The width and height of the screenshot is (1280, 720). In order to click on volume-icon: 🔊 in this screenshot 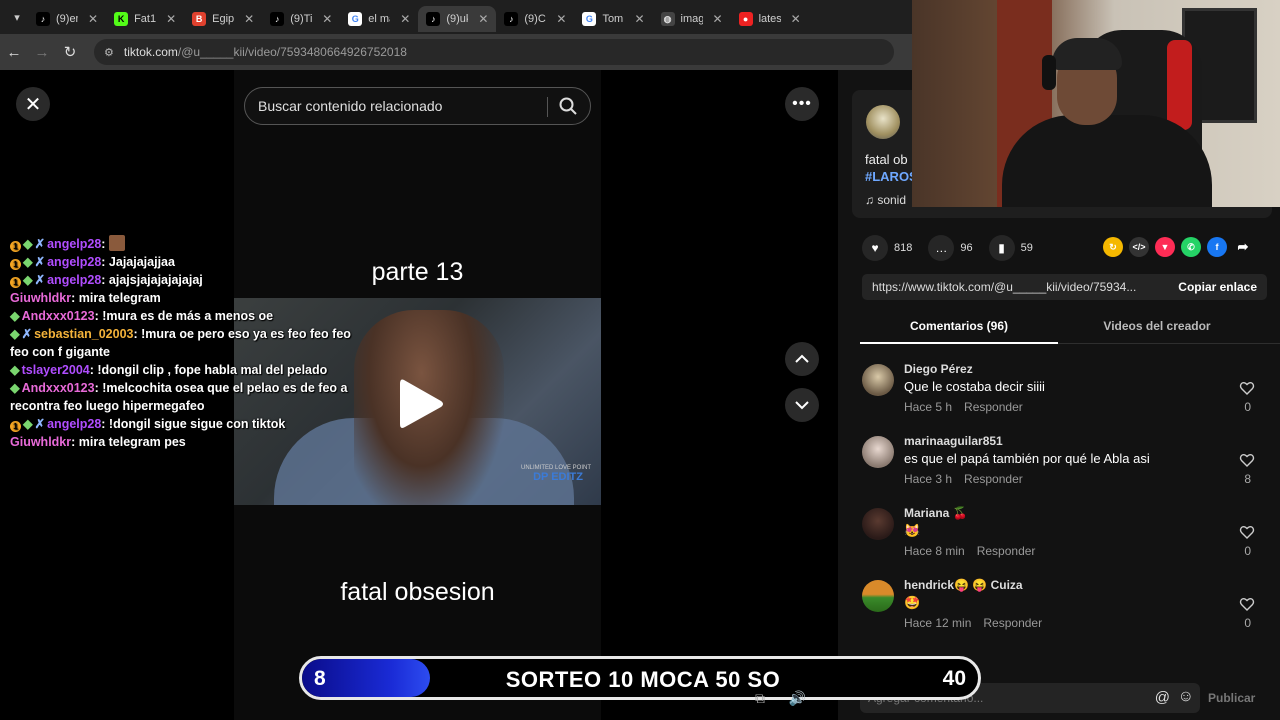, I will do `click(797, 698)`.